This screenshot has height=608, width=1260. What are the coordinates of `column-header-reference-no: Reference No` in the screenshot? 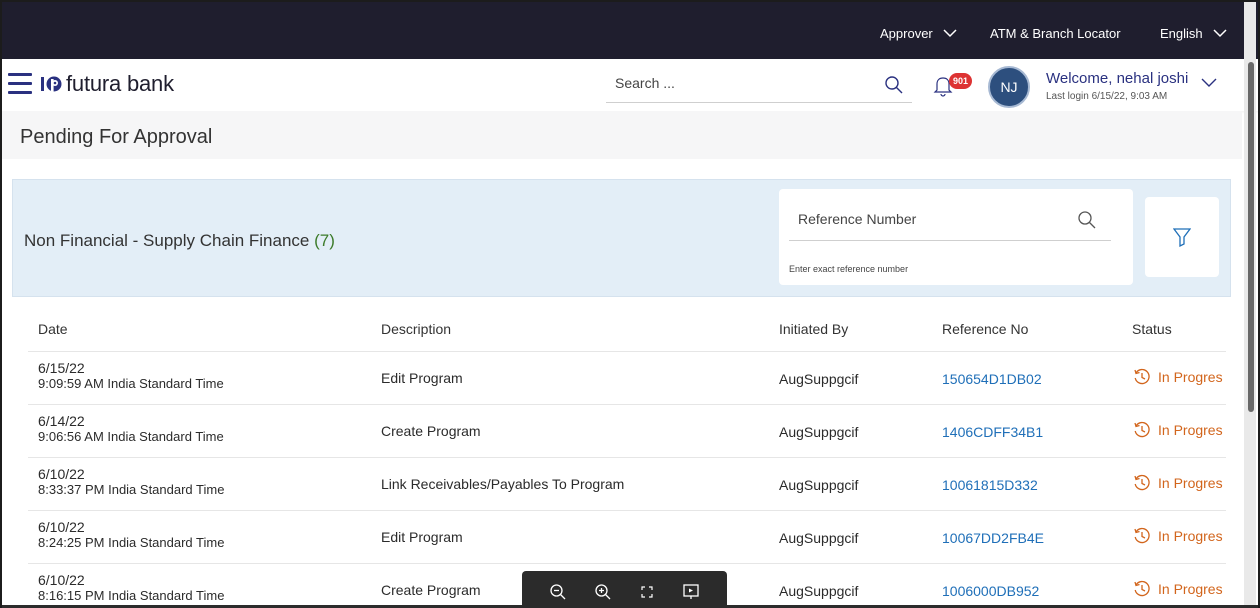 It's located at (985, 329).